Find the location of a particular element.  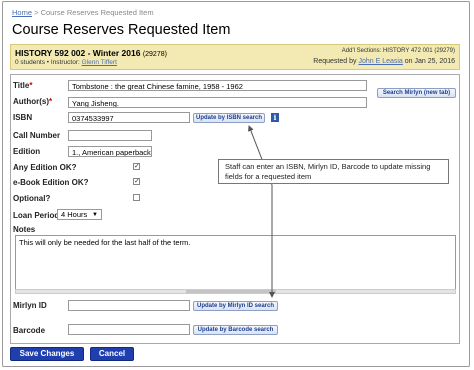

breadcrumb: Home > Course Reserves Requested Item is located at coordinates (83, 12).